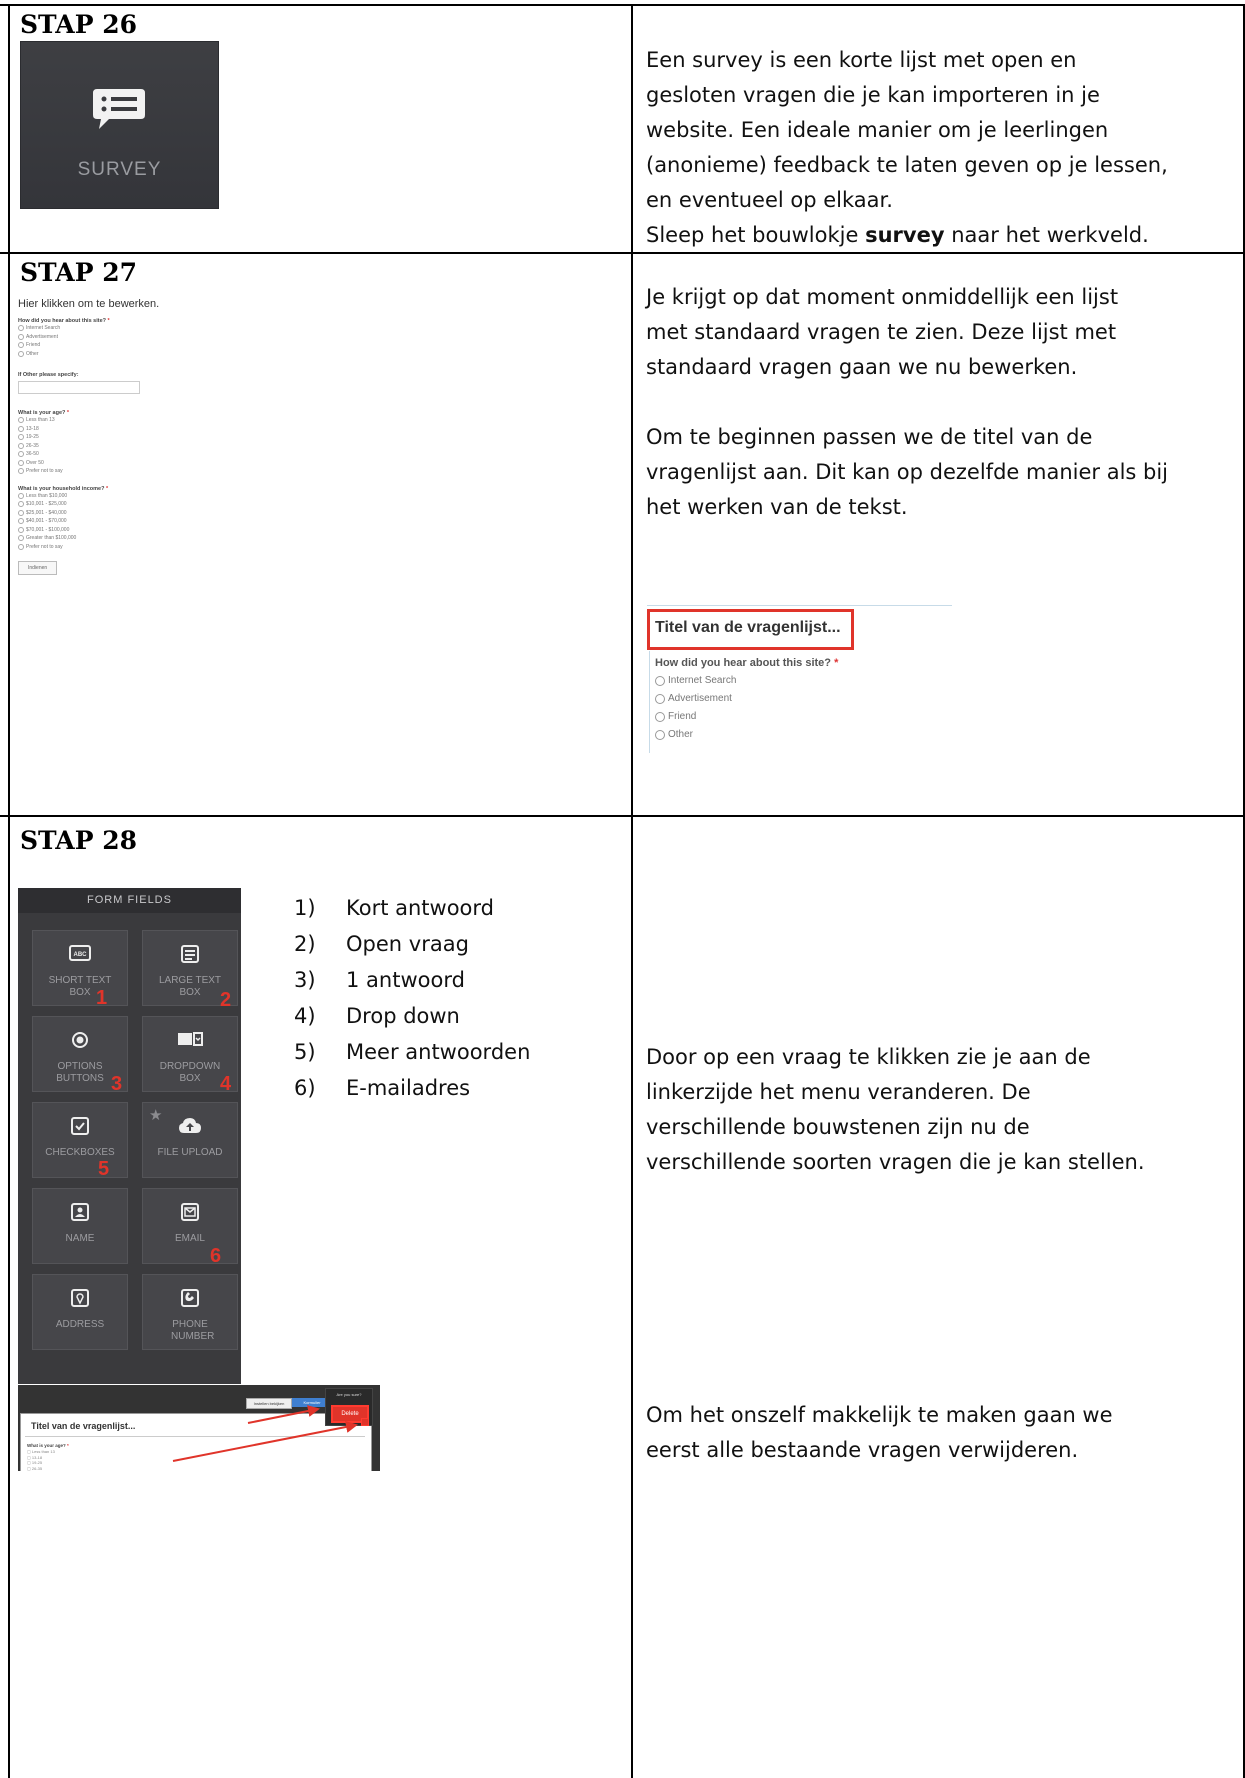 This screenshot has width=1245, height=1778. What do you see at coordinates (32, 445) in the screenshot?
I see `option-label: 26-35` at bounding box center [32, 445].